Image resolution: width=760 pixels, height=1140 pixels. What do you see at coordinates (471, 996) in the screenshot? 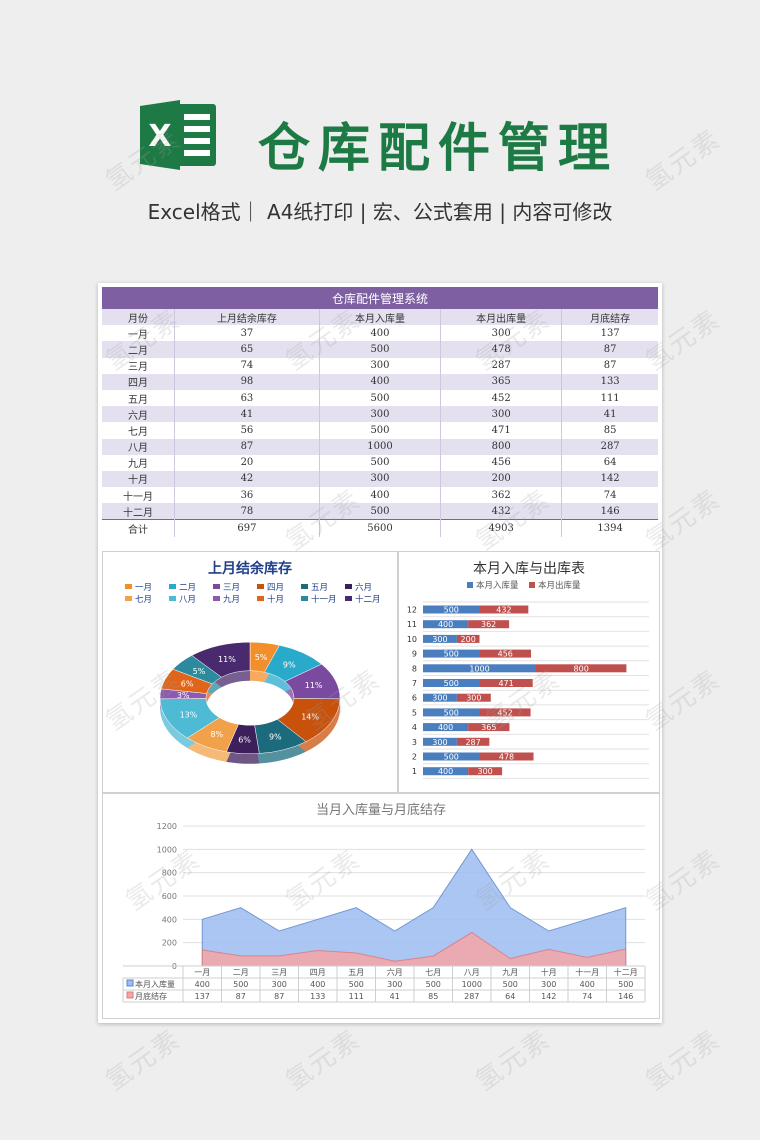
I see `data-table-value: 287` at bounding box center [471, 996].